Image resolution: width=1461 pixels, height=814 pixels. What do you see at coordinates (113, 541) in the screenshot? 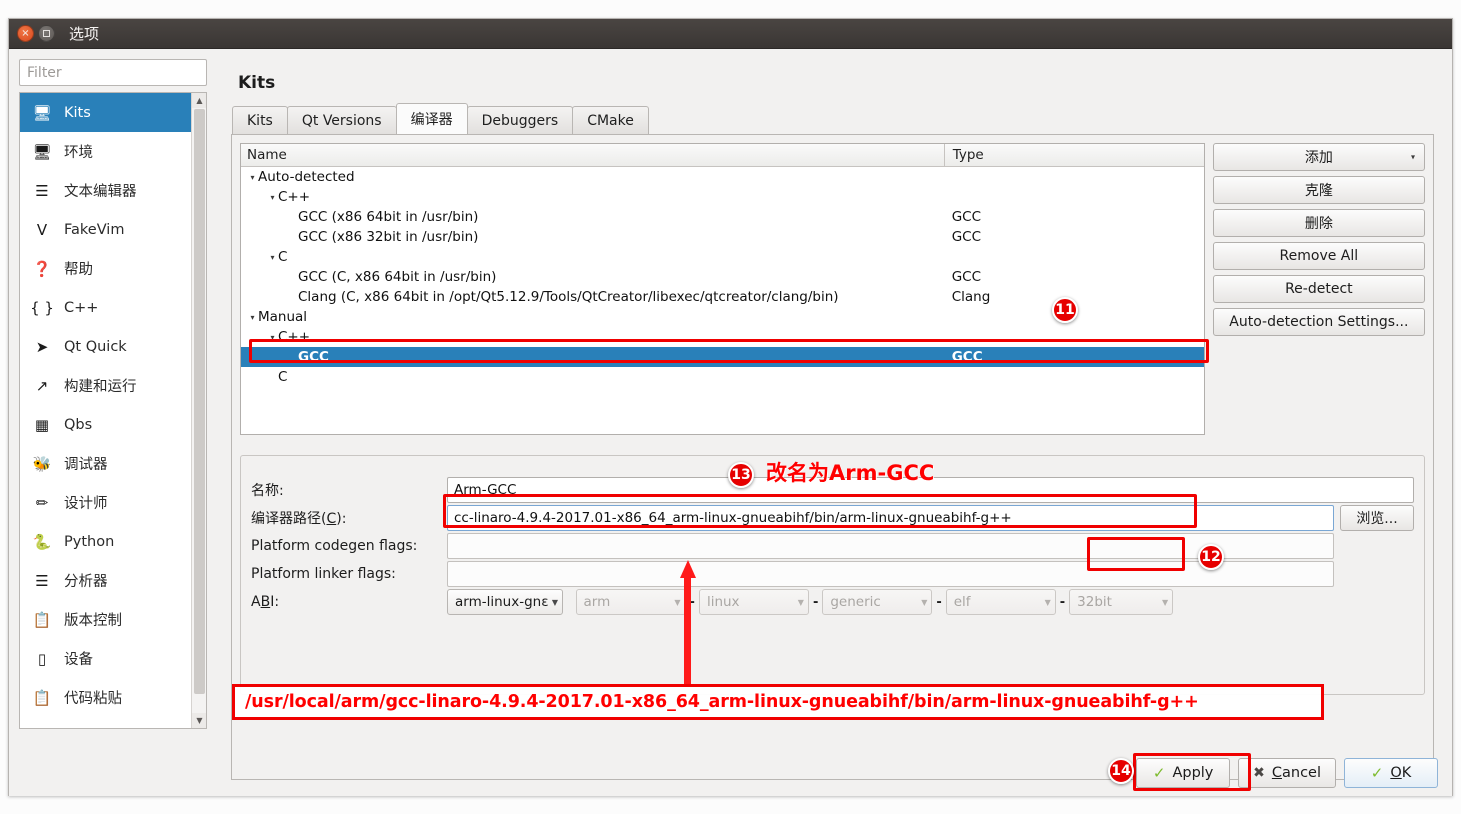
I see `sidebar-item-11: 🐍 Python` at bounding box center [113, 541].